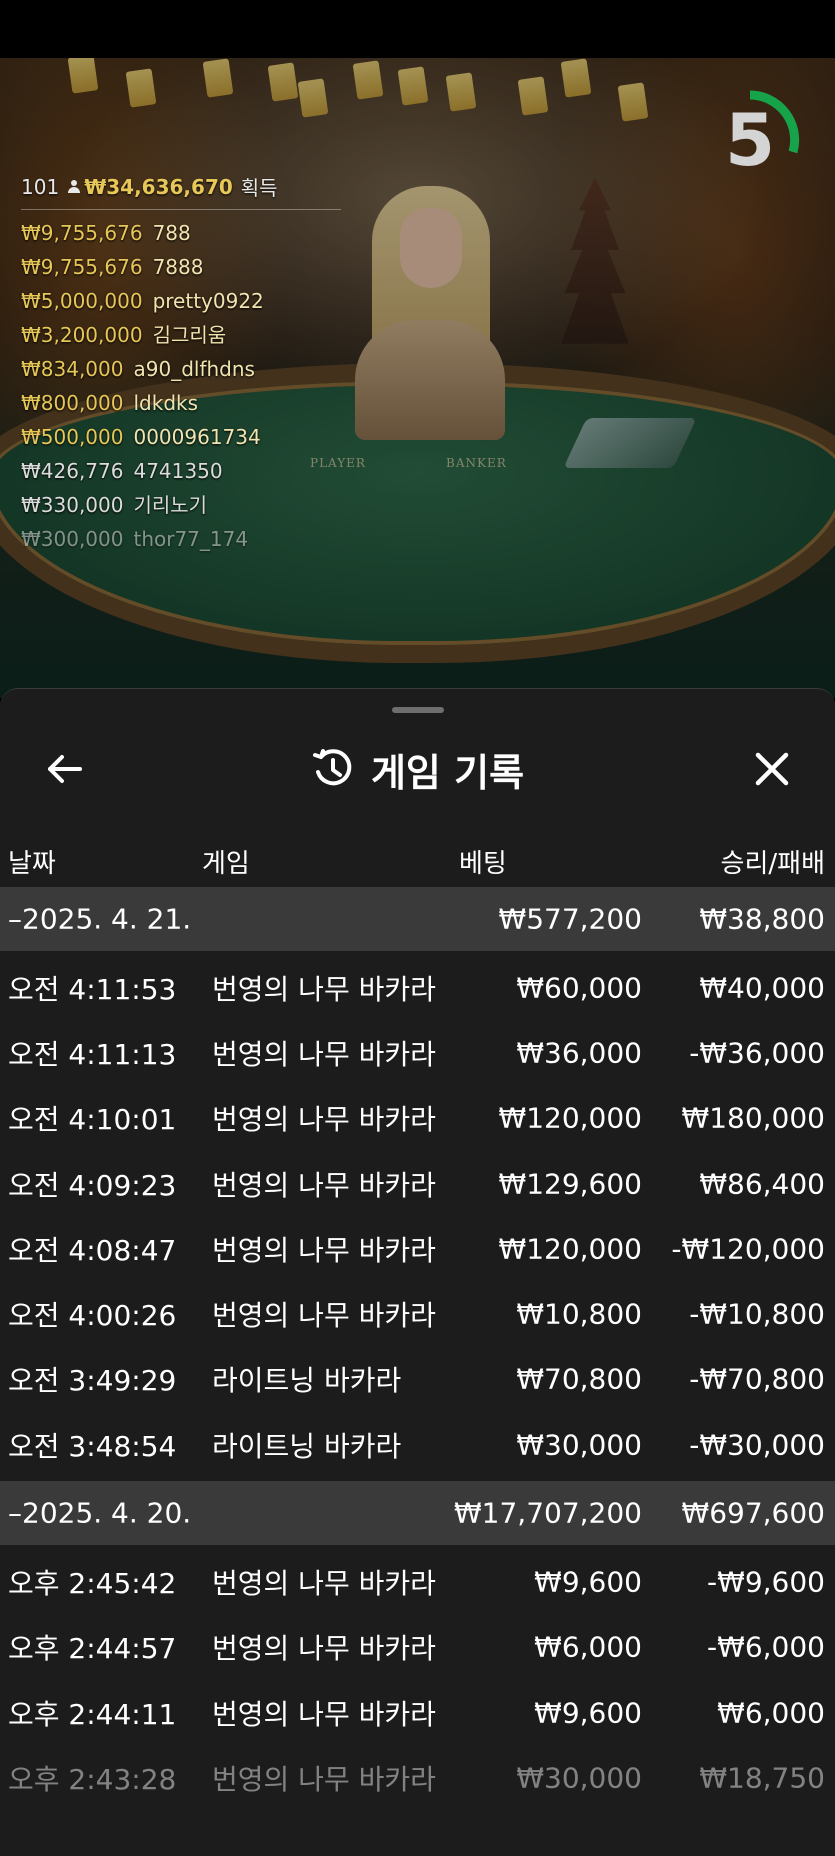  What do you see at coordinates (92, 1185) in the screenshot?
I see `row-time: 오전 4:09:23` at bounding box center [92, 1185].